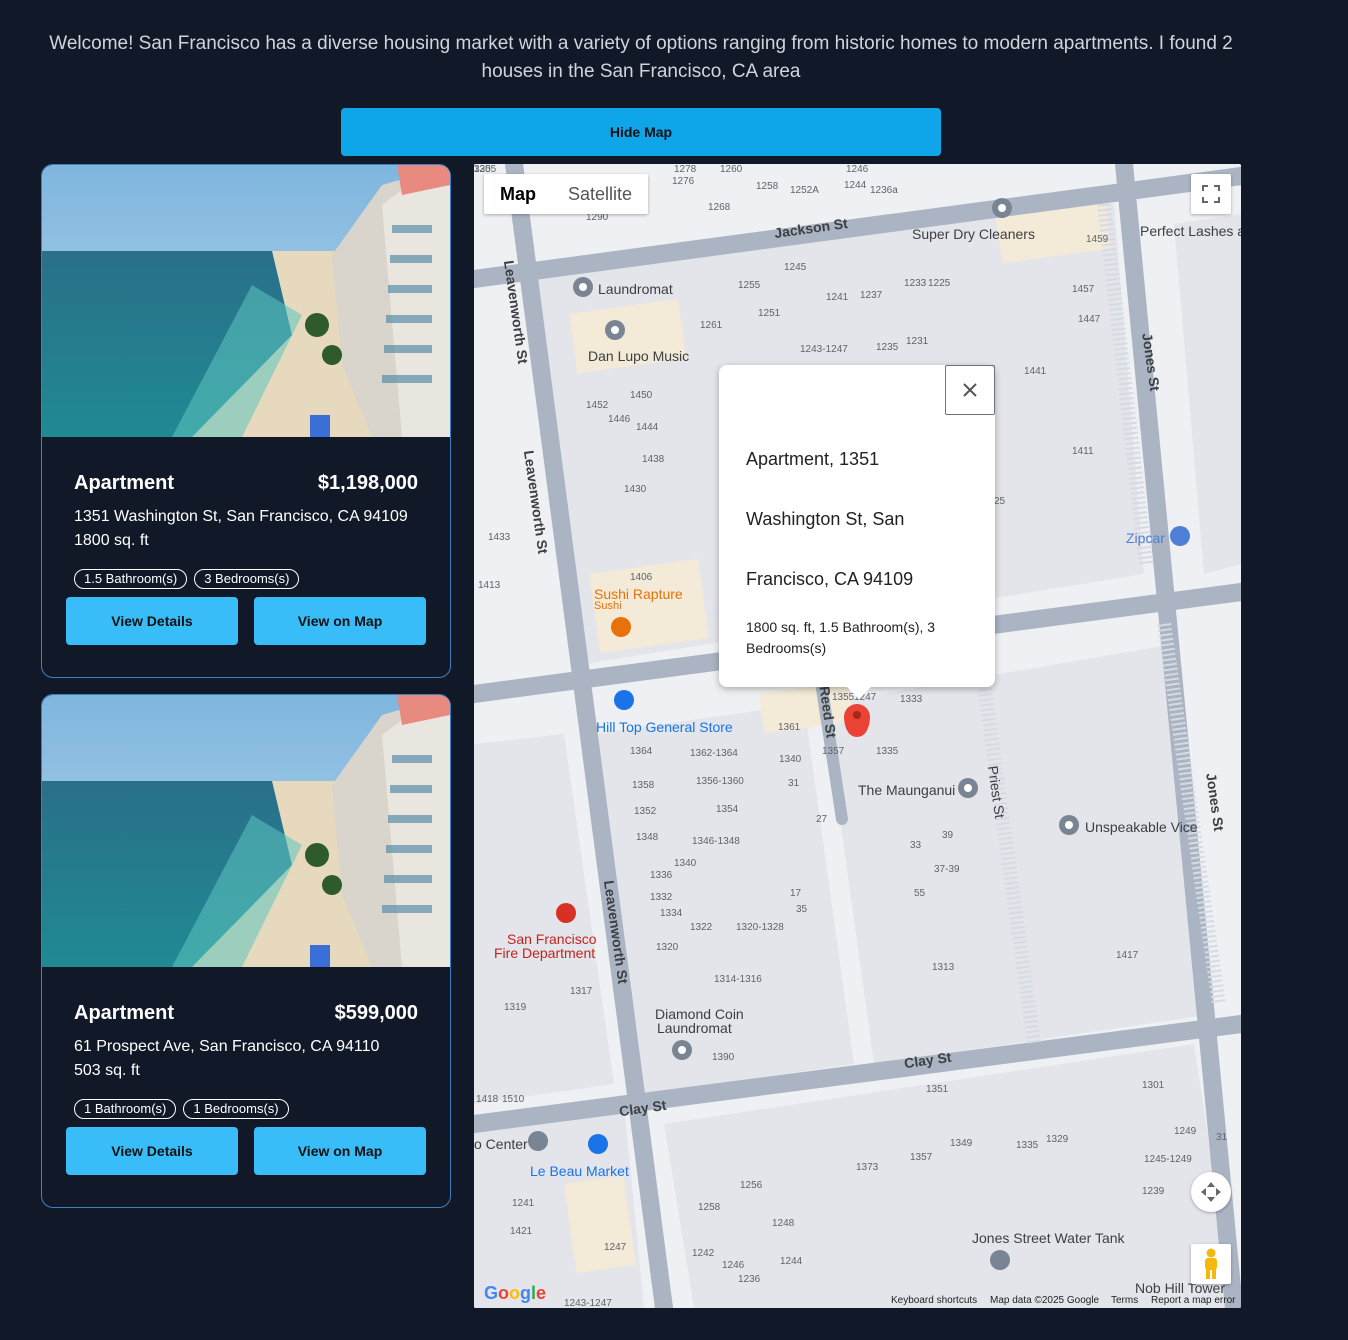  I want to click on google-logo: Google, so click(515, 1293).